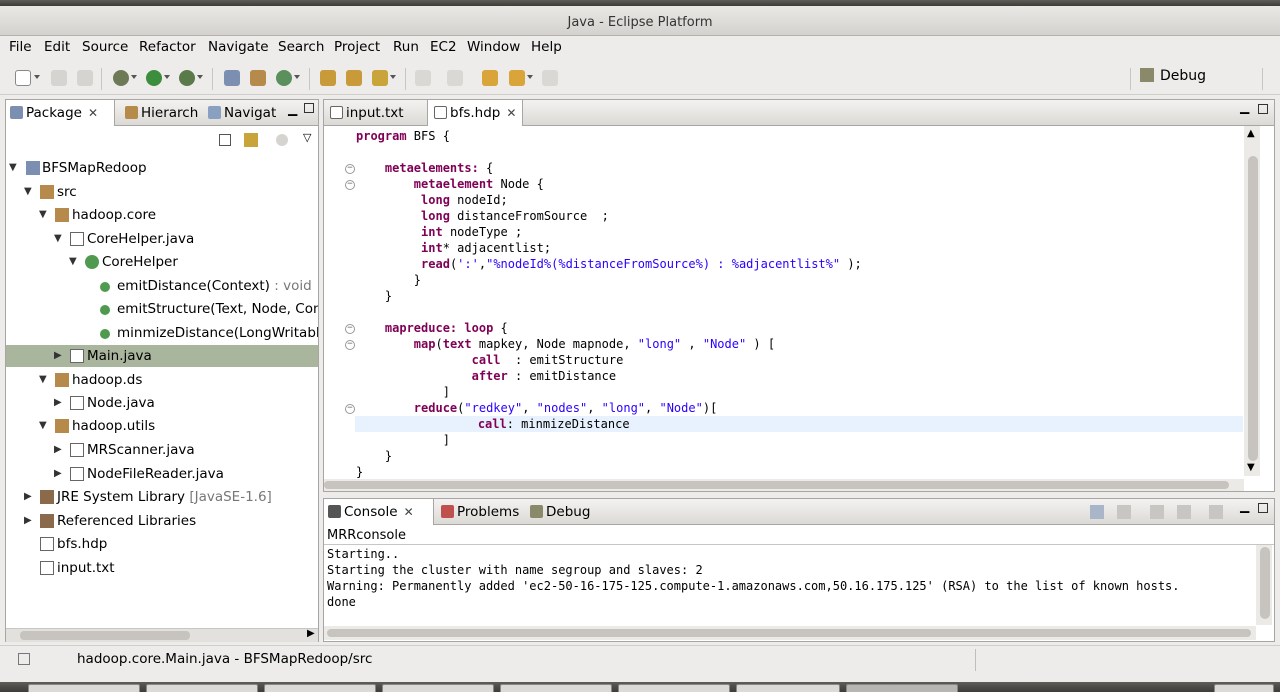  What do you see at coordinates (550, 78) in the screenshot?
I see `forward-icon` at bounding box center [550, 78].